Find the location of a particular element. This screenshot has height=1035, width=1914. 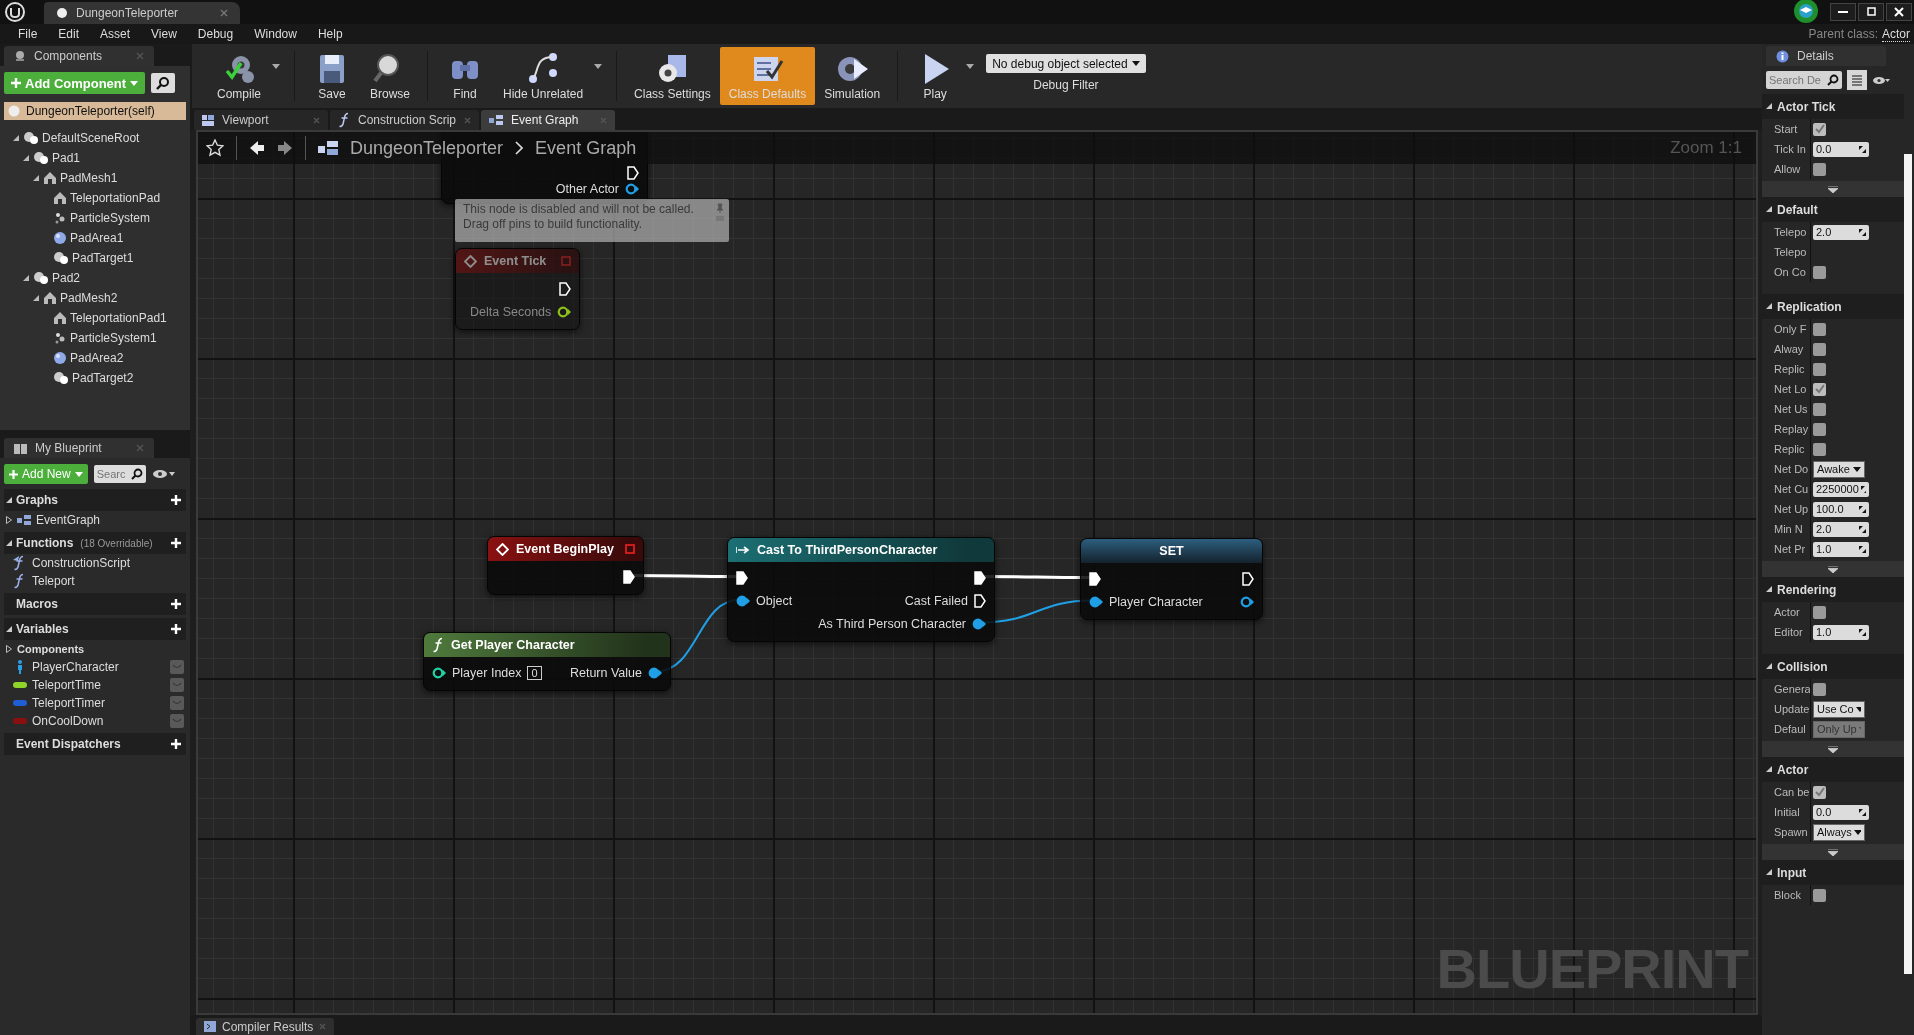

tree-item: Pad2 is located at coordinates (95, 278).